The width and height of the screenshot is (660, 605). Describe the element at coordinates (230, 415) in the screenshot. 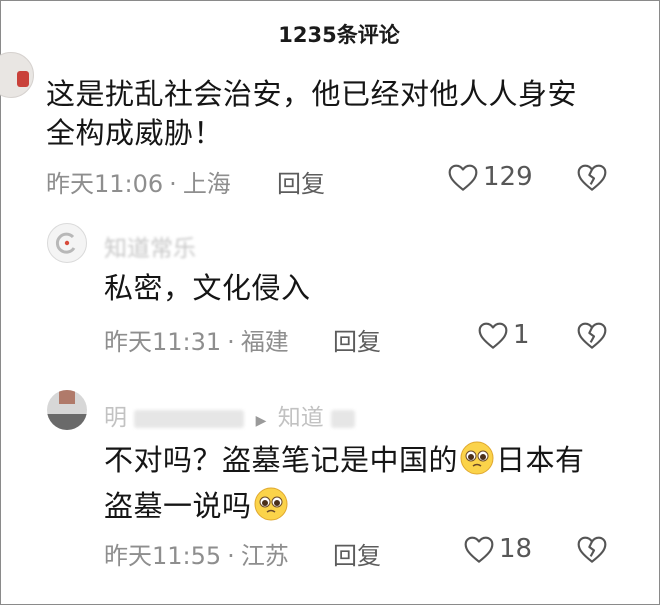

I see `comment-author: 明 ▶ 知道` at that location.